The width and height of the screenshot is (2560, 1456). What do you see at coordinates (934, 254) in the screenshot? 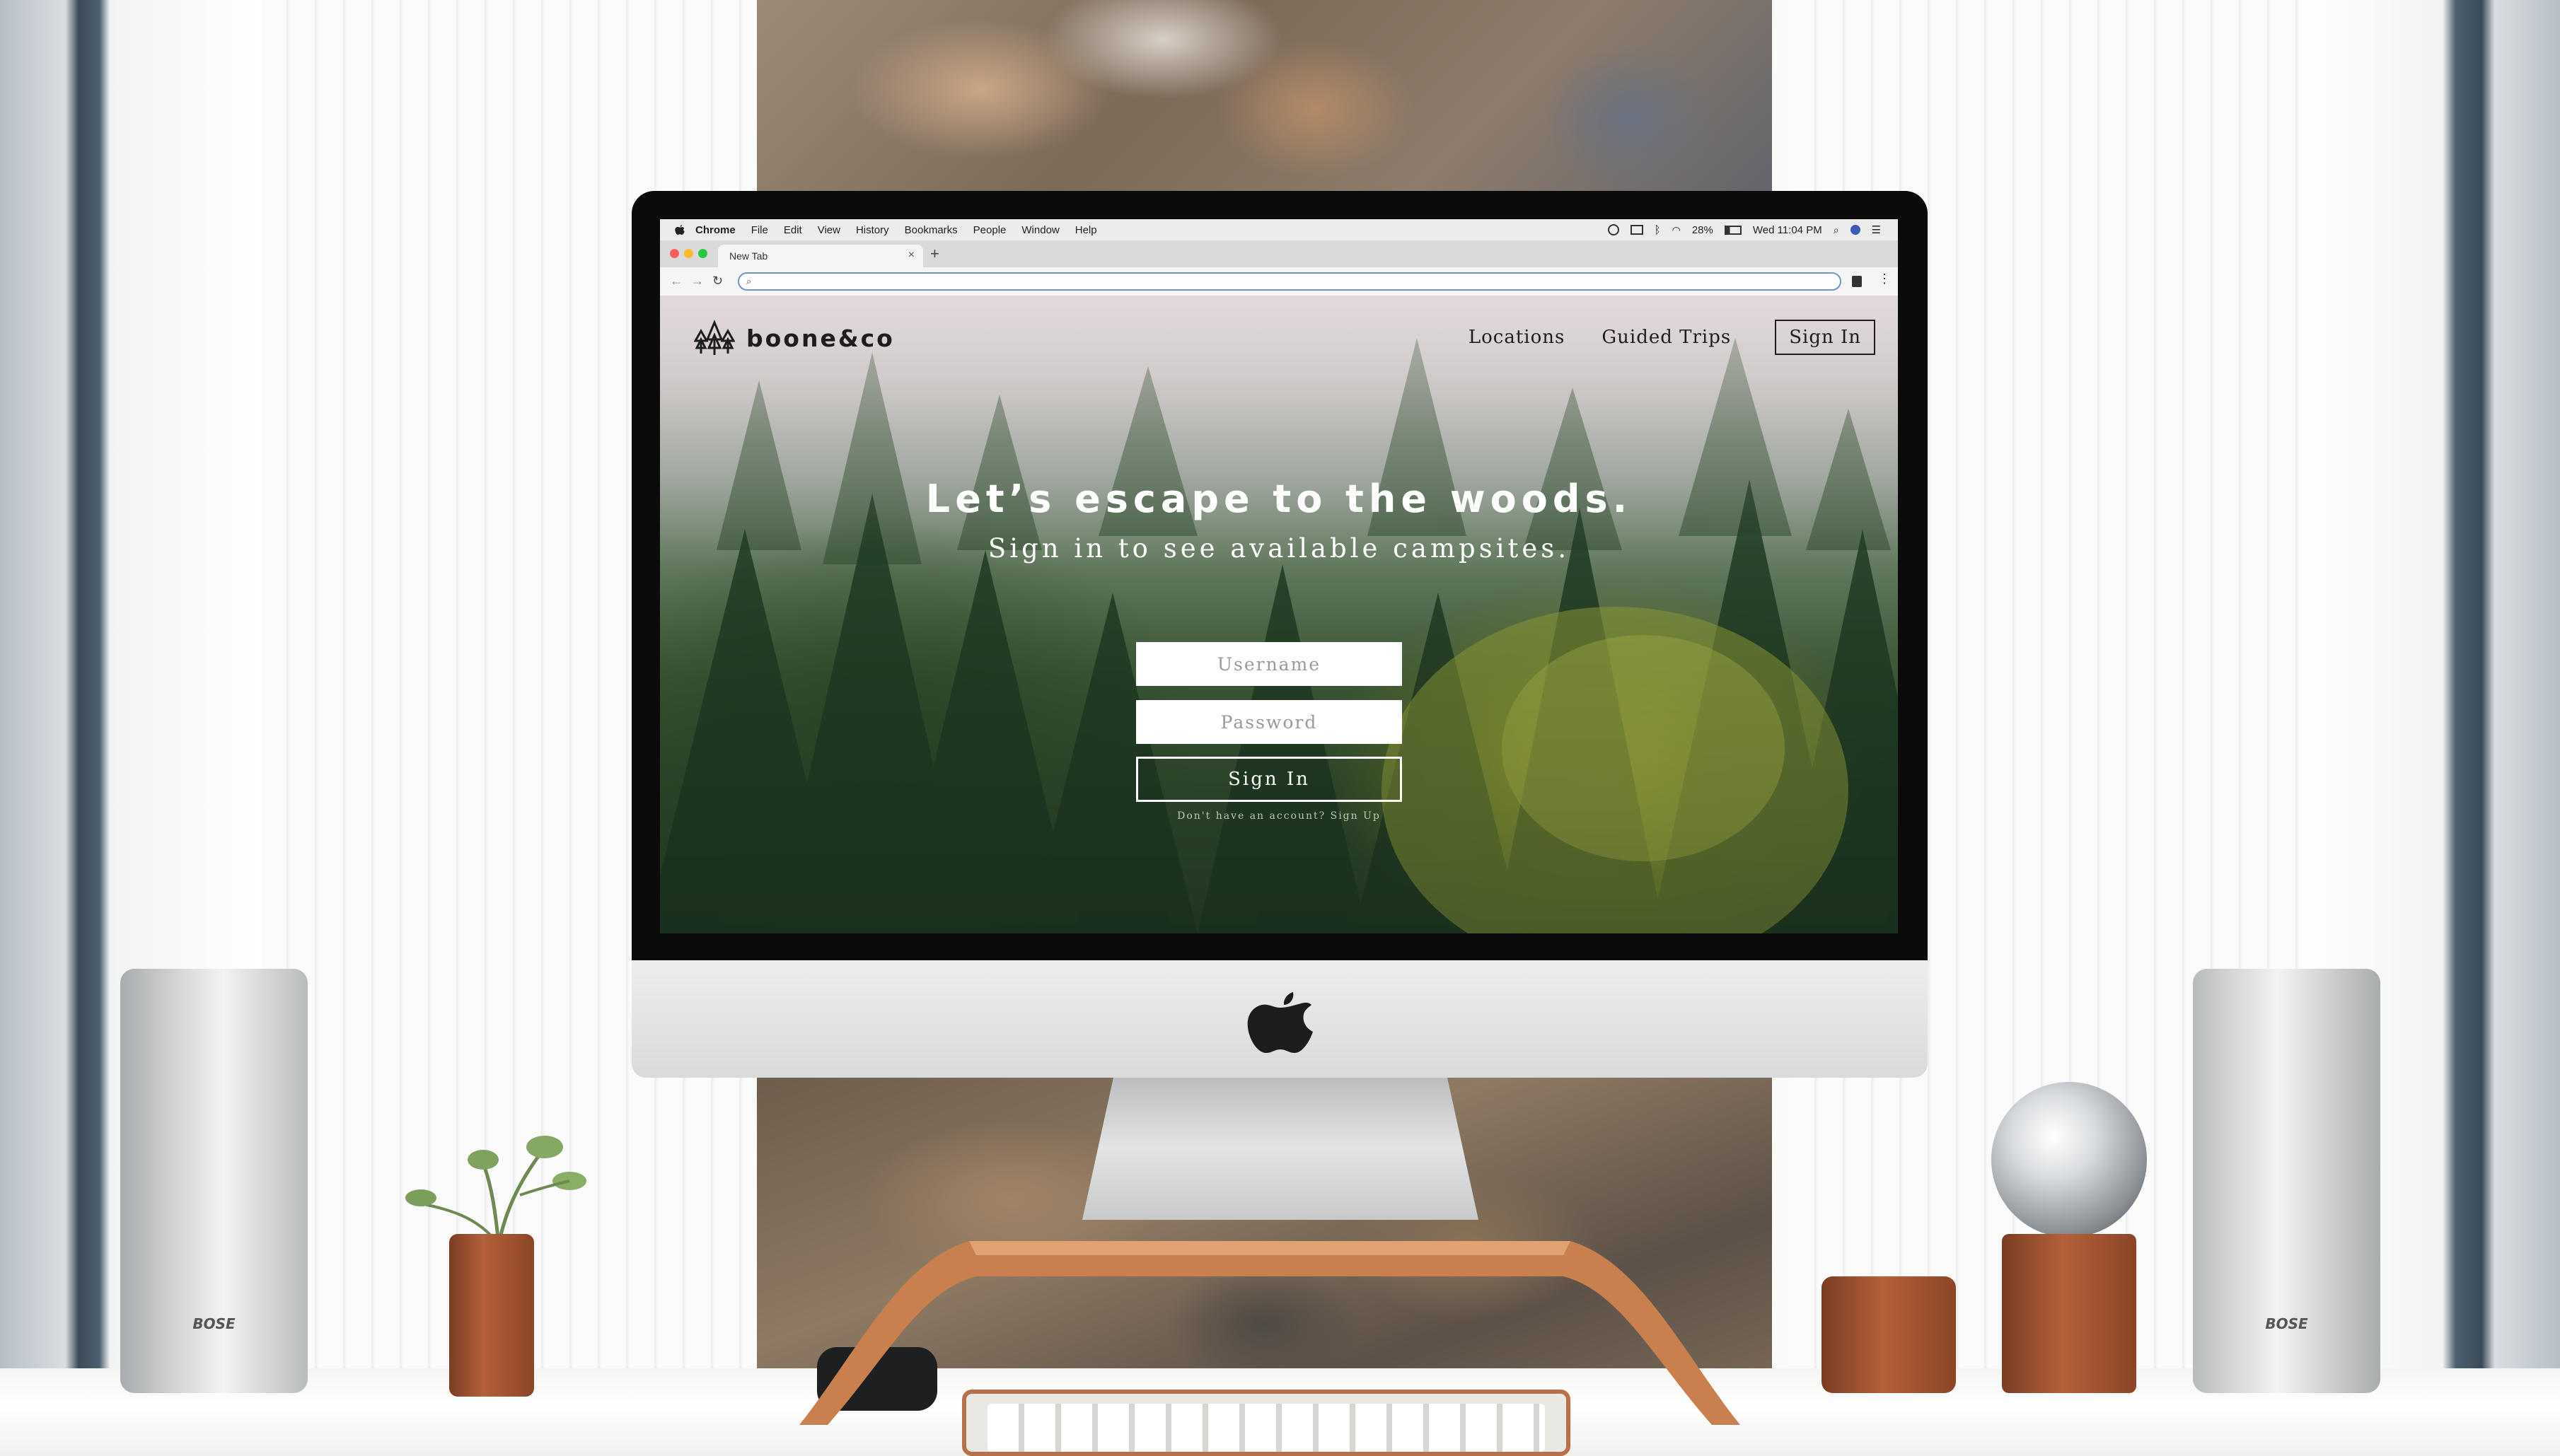
I see `new-tab-button: +` at bounding box center [934, 254].